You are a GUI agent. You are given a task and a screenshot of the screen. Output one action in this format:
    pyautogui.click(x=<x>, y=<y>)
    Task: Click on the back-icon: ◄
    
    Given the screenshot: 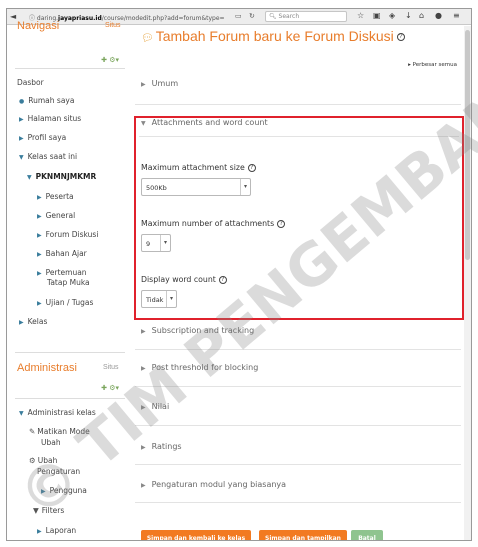 What is the action you would take?
    pyautogui.click(x=13, y=16)
    